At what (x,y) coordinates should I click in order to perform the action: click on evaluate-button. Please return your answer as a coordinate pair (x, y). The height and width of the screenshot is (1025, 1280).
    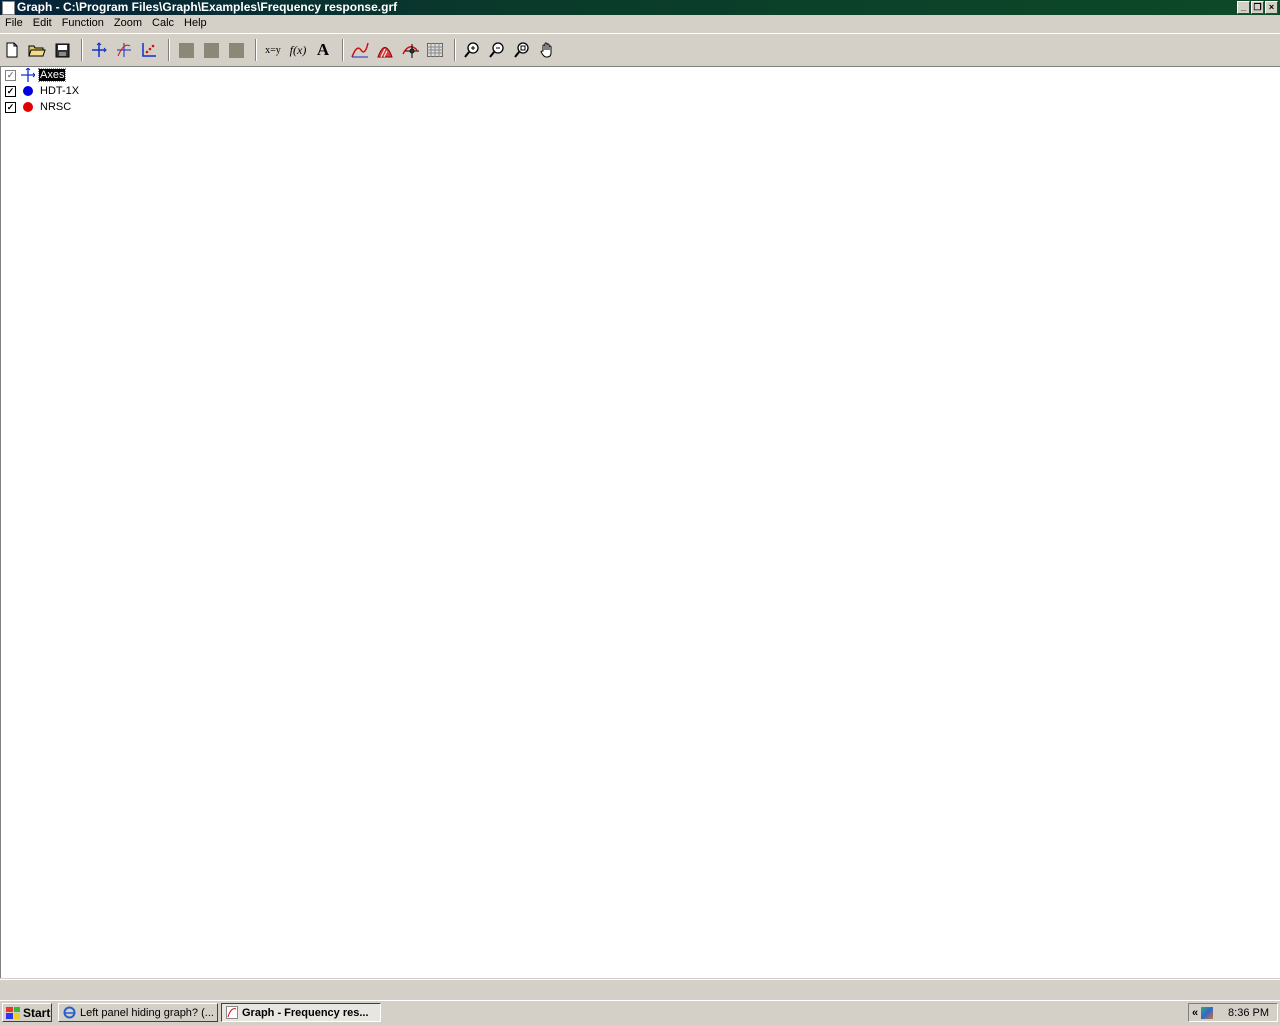
    Looking at the image, I should click on (410, 50).